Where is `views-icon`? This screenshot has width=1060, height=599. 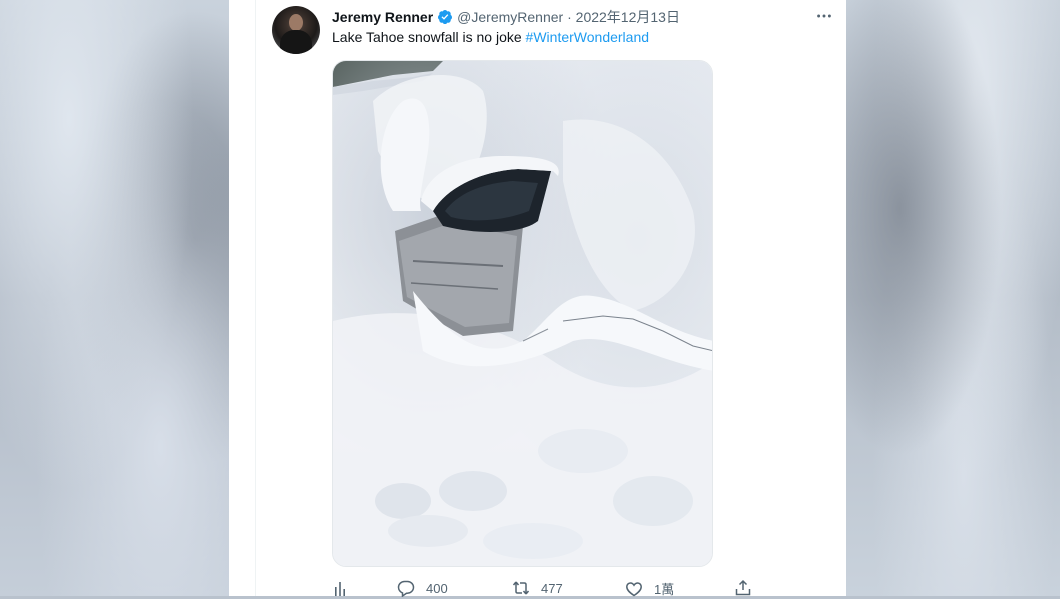 views-icon is located at coordinates (340, 589).